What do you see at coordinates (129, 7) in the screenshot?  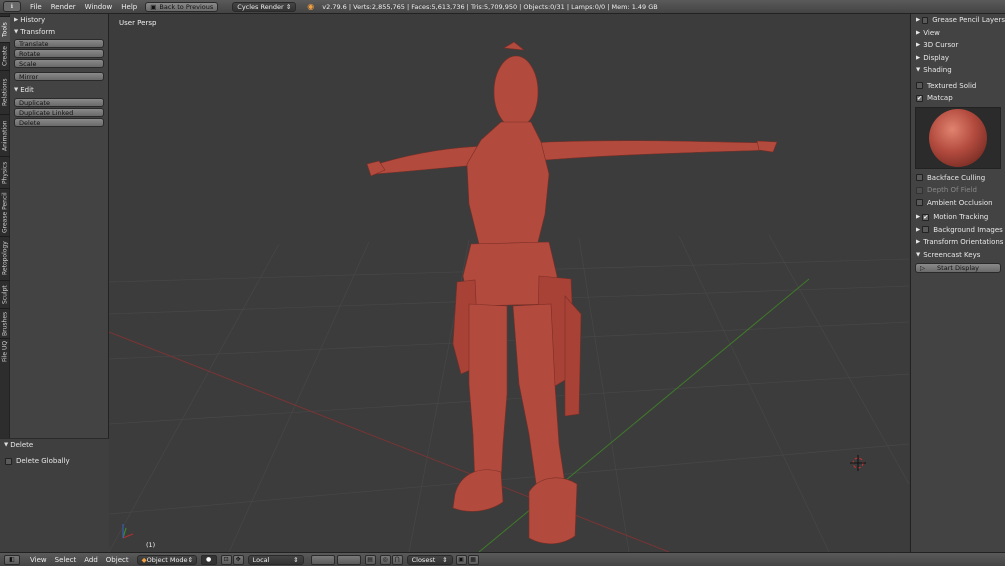 I see `menu-help: Help` at bounding box center [129, 7].